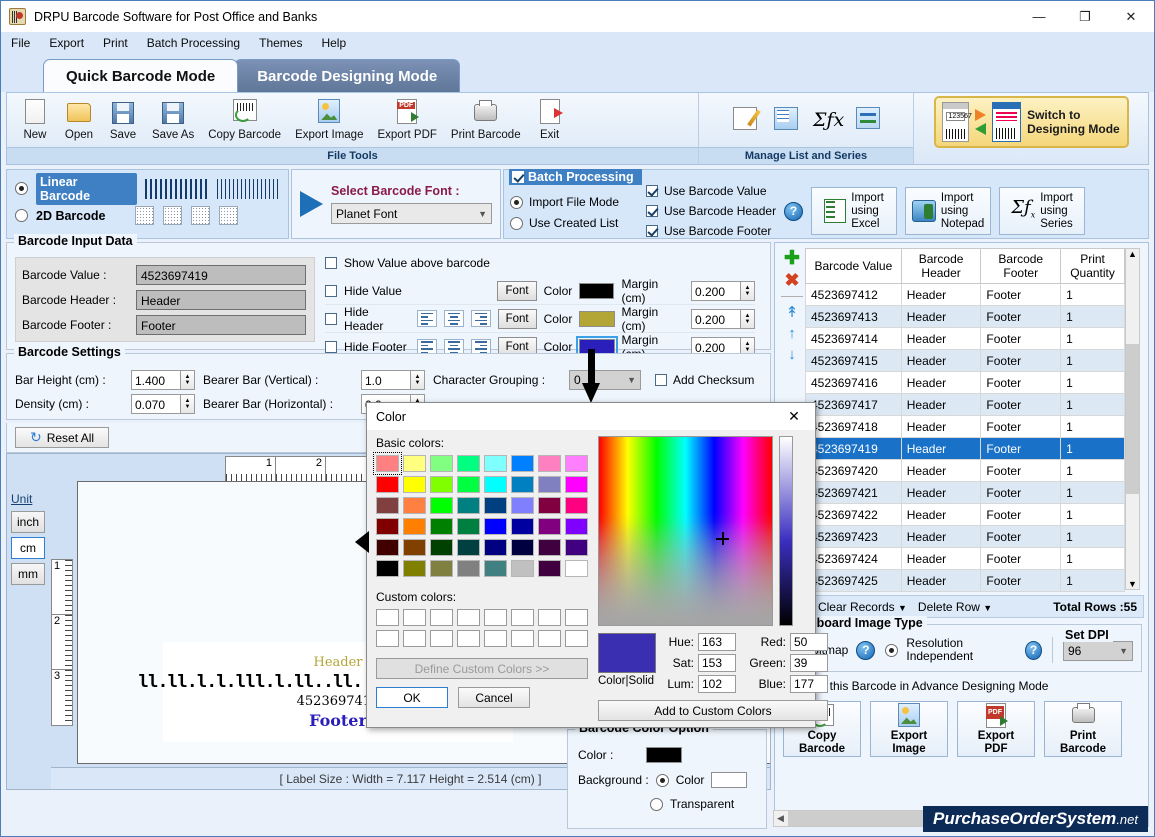 Image resolution: width=1155 pixels, height=837 pixels. I want to click on grid-vertical-scrollbar: ▲ ▼, so click(1132, 419).